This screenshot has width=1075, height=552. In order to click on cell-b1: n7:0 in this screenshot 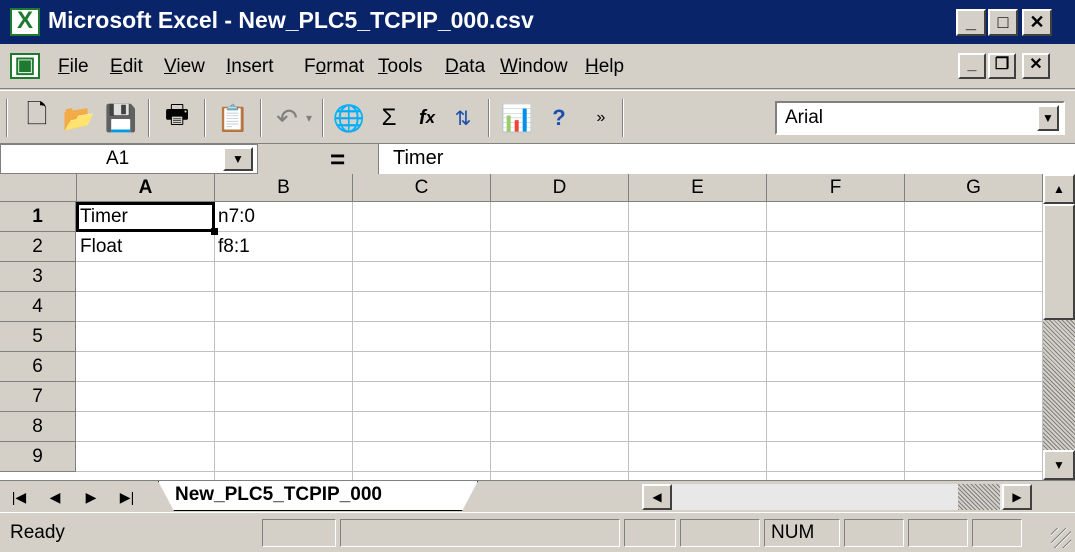, I will do `click(236, 217)`.